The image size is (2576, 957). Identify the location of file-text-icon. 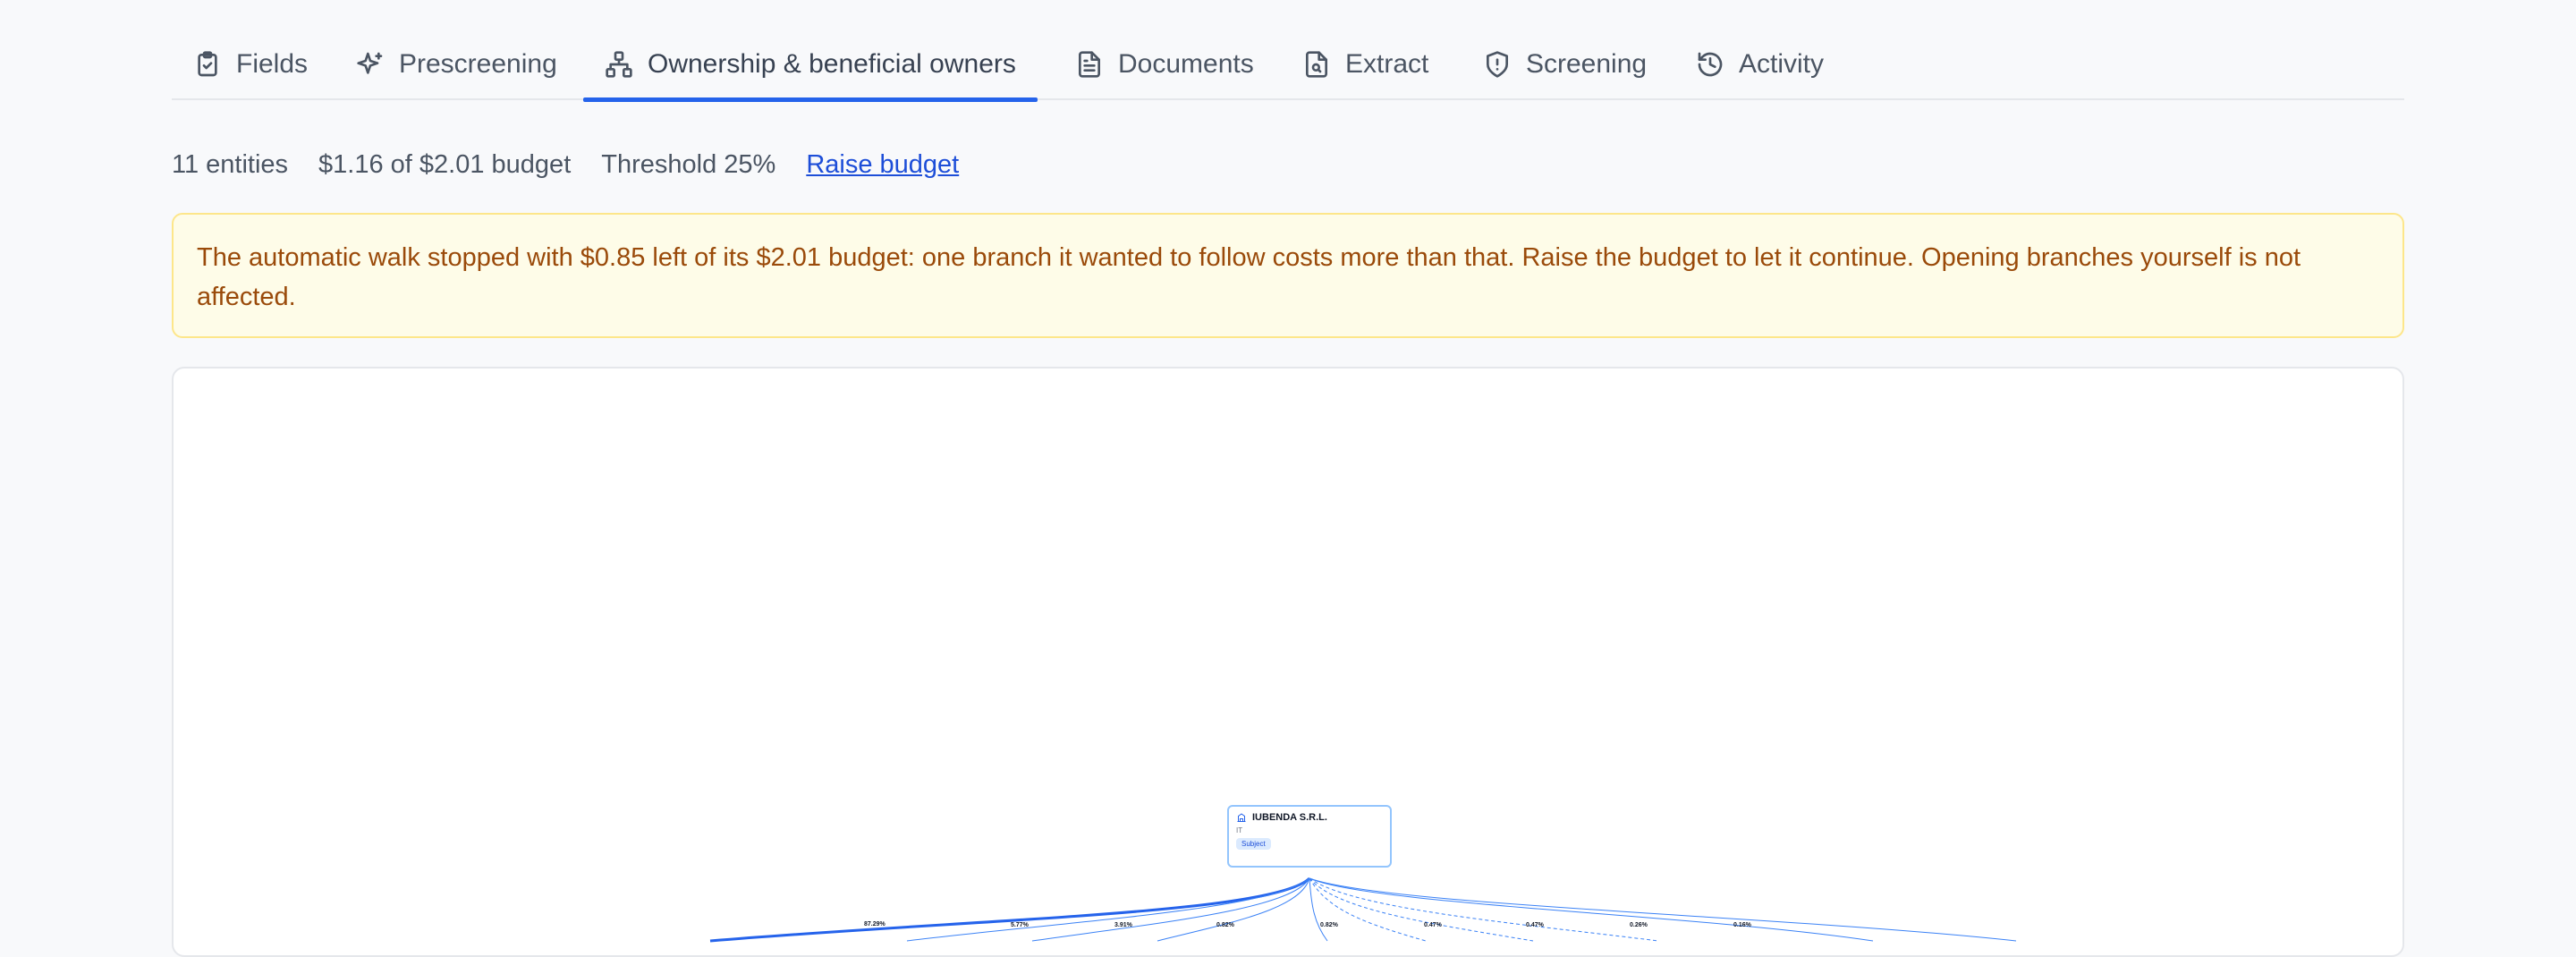
(1089, 64).